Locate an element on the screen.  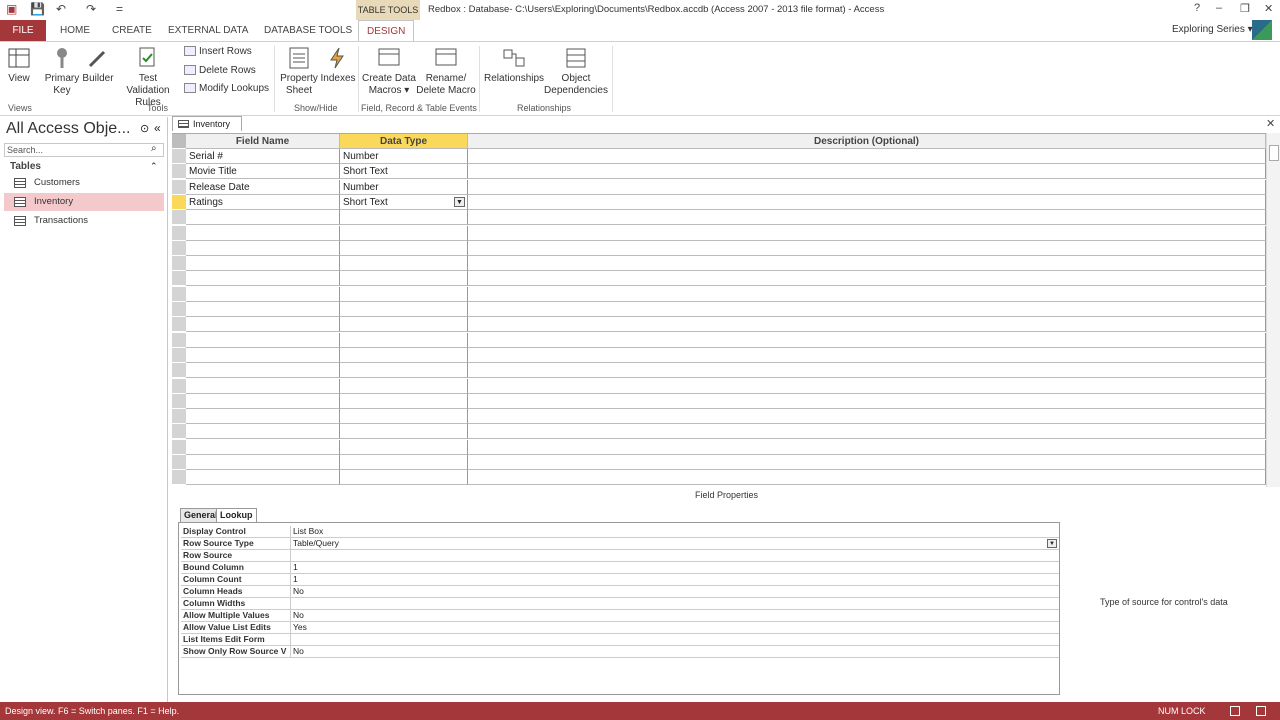
builder-button: Builder is located at coordinates (98, 65).